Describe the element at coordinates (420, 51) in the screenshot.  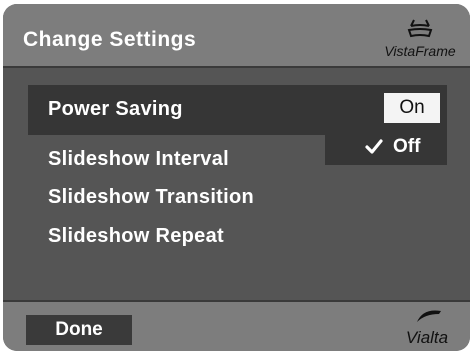
I see `brand-name: VistaFrame` at that location.